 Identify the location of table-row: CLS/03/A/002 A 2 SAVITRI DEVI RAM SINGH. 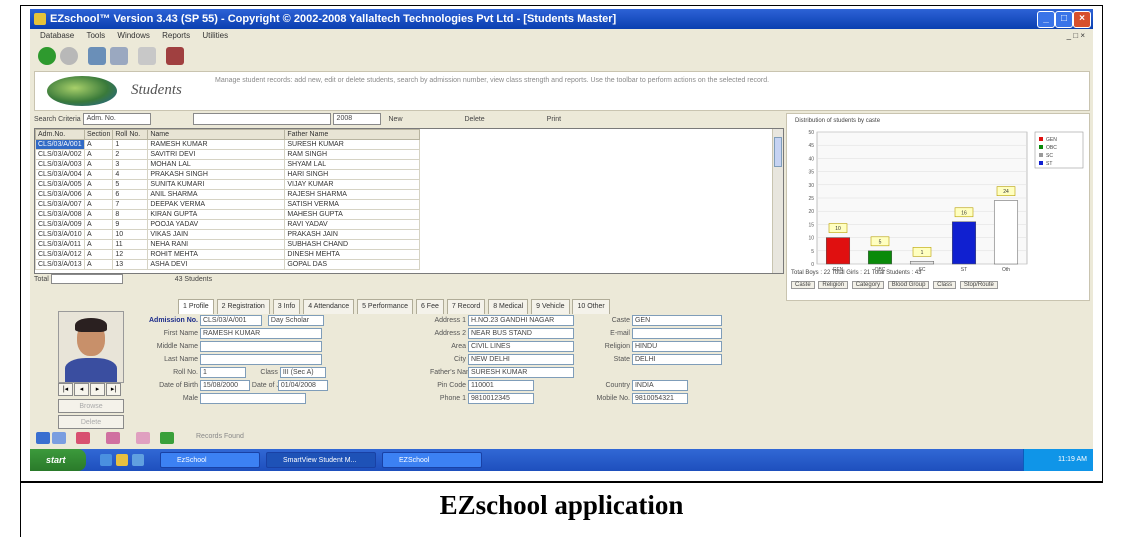
(228, 154).